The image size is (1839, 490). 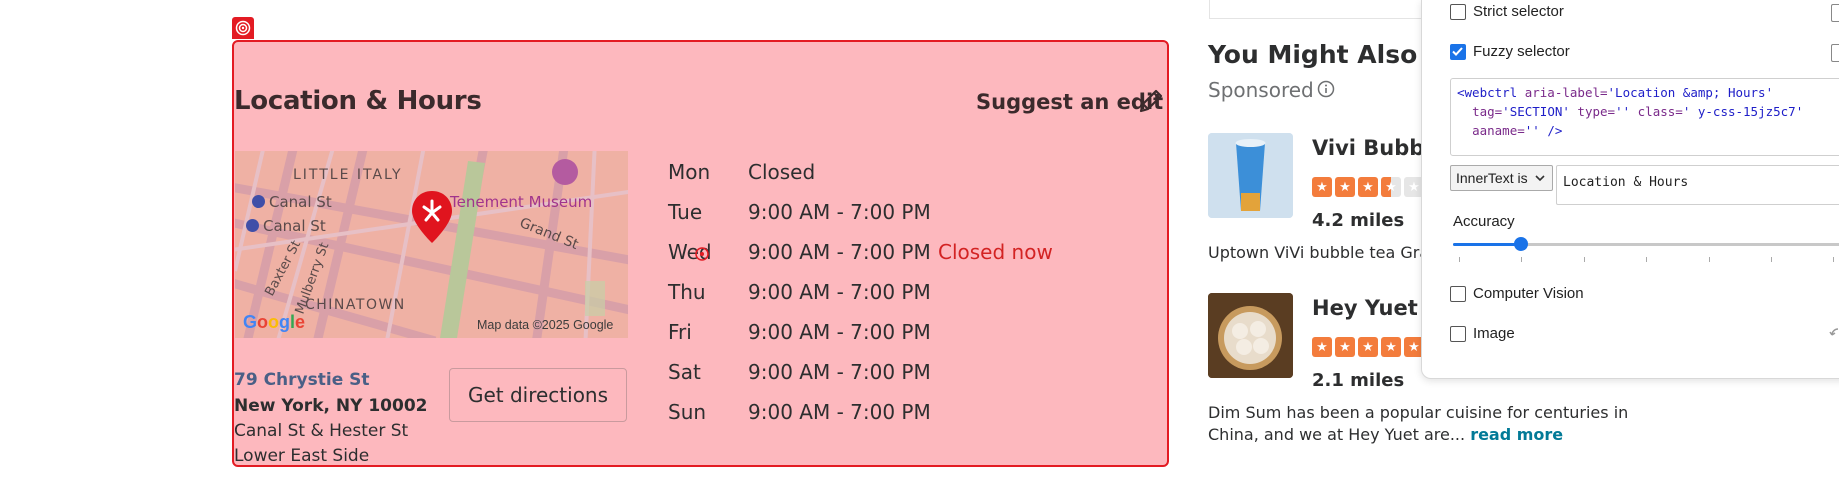 What do you see at coordinates (1491, 92) in the screenshot?
I see `code-tag: <webctrl` at bounding box center [1491, 92].